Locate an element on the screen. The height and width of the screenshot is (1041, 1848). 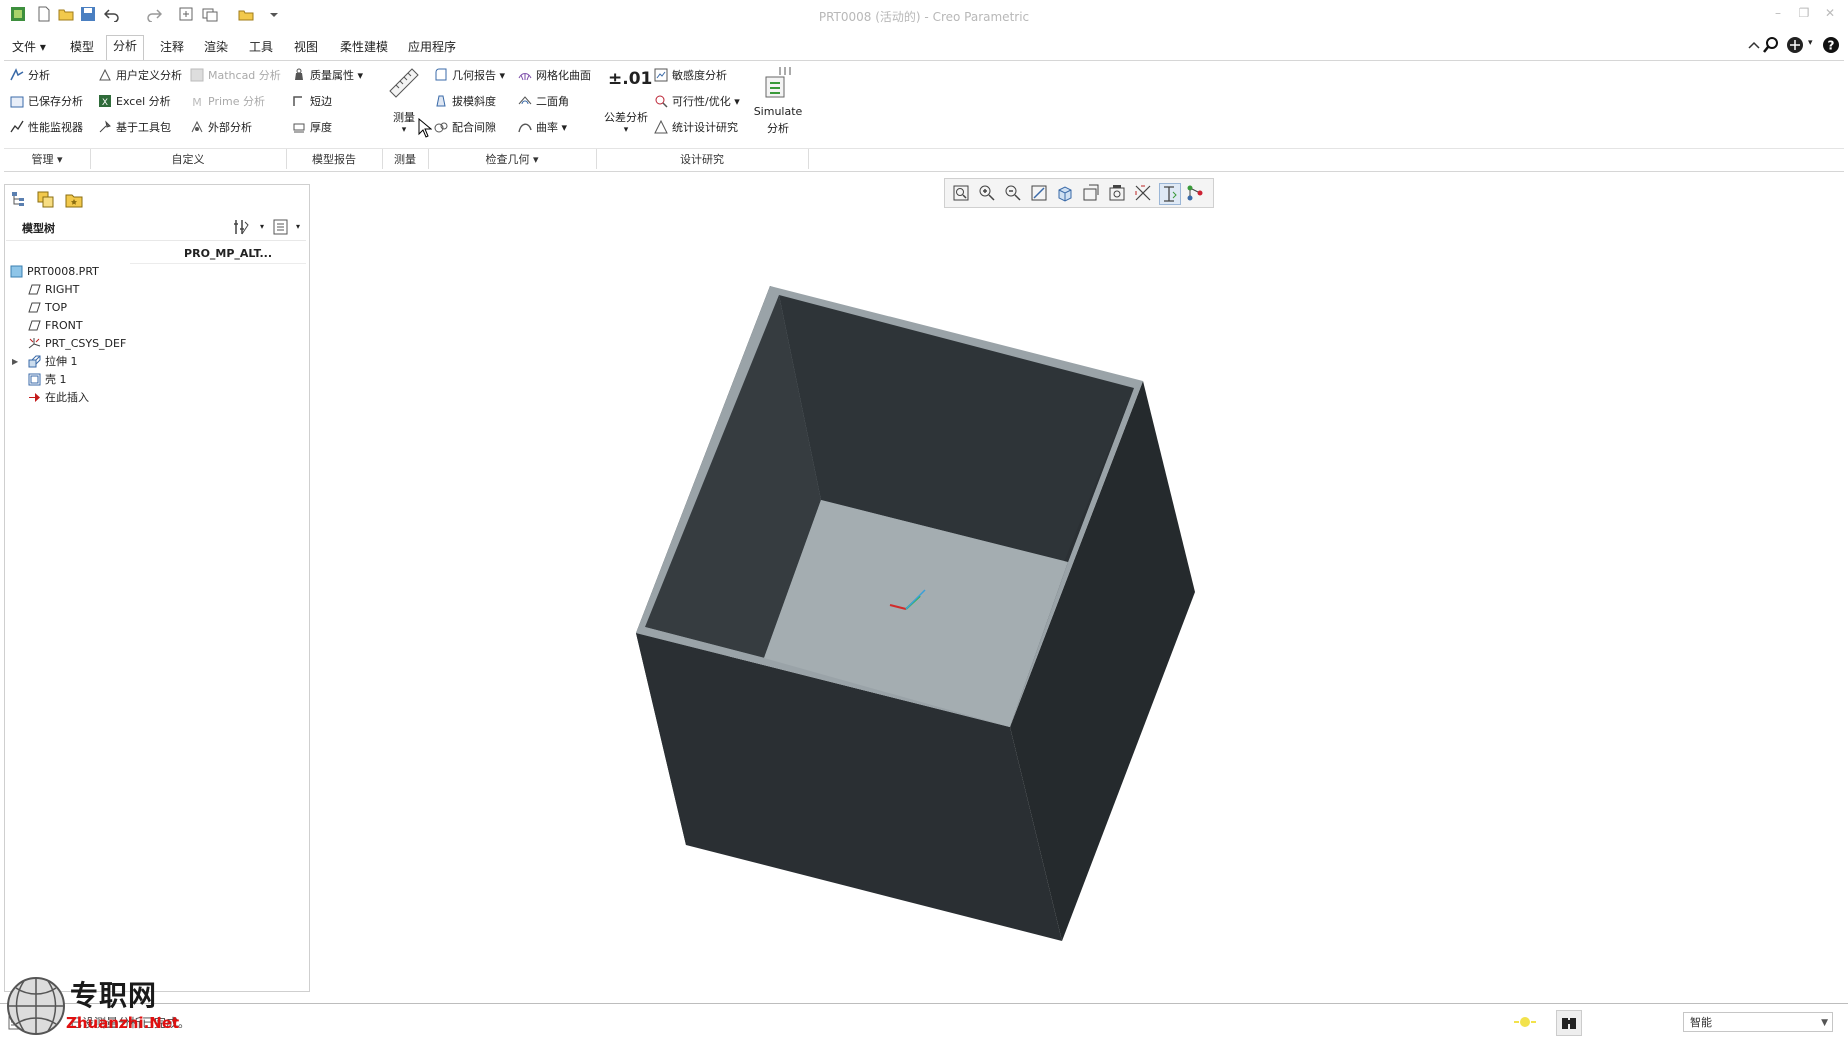
tree-item-csys: PRT_CSYS_DEF is located at coordinates (77, 344).